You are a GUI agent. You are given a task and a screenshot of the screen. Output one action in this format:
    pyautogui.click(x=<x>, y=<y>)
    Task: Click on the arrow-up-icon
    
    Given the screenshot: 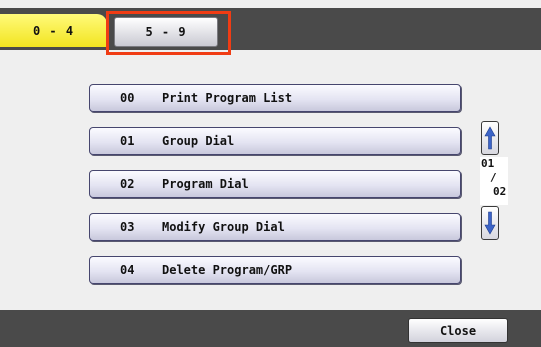 What is the action you would take?
    pyautogui.click(x=490, y=138)
    